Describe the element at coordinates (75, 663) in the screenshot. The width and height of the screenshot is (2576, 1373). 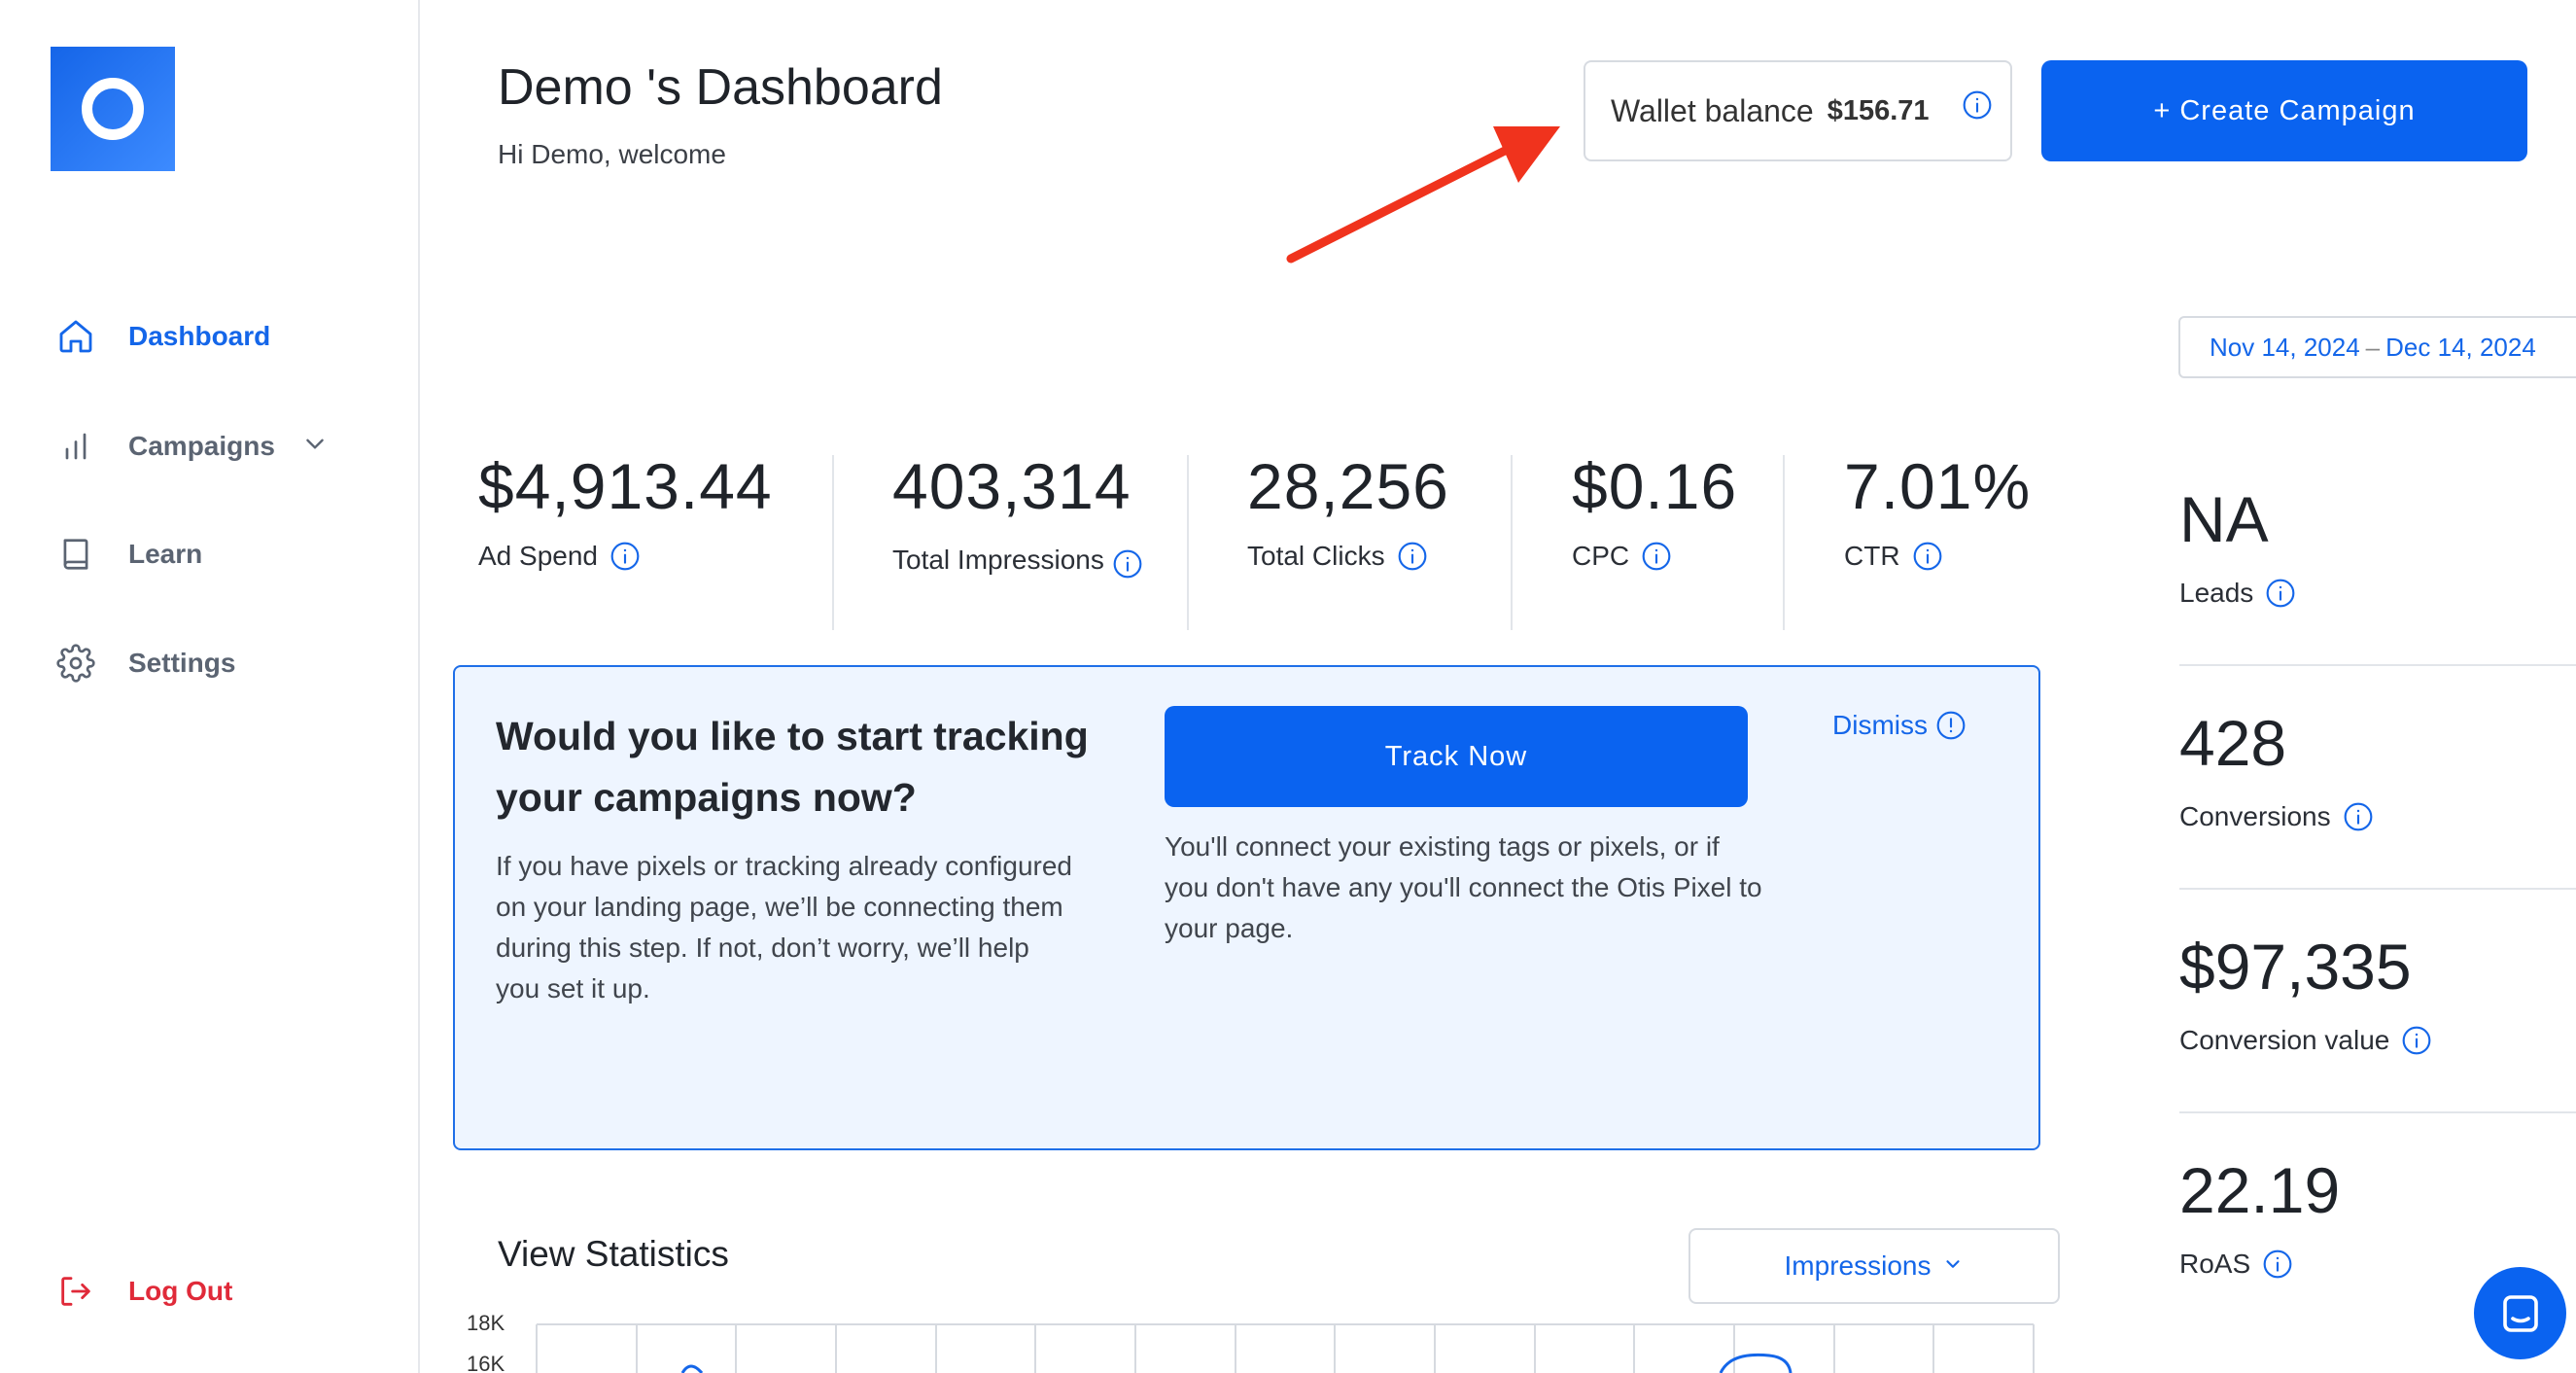
I see `gear-icon` at that location.